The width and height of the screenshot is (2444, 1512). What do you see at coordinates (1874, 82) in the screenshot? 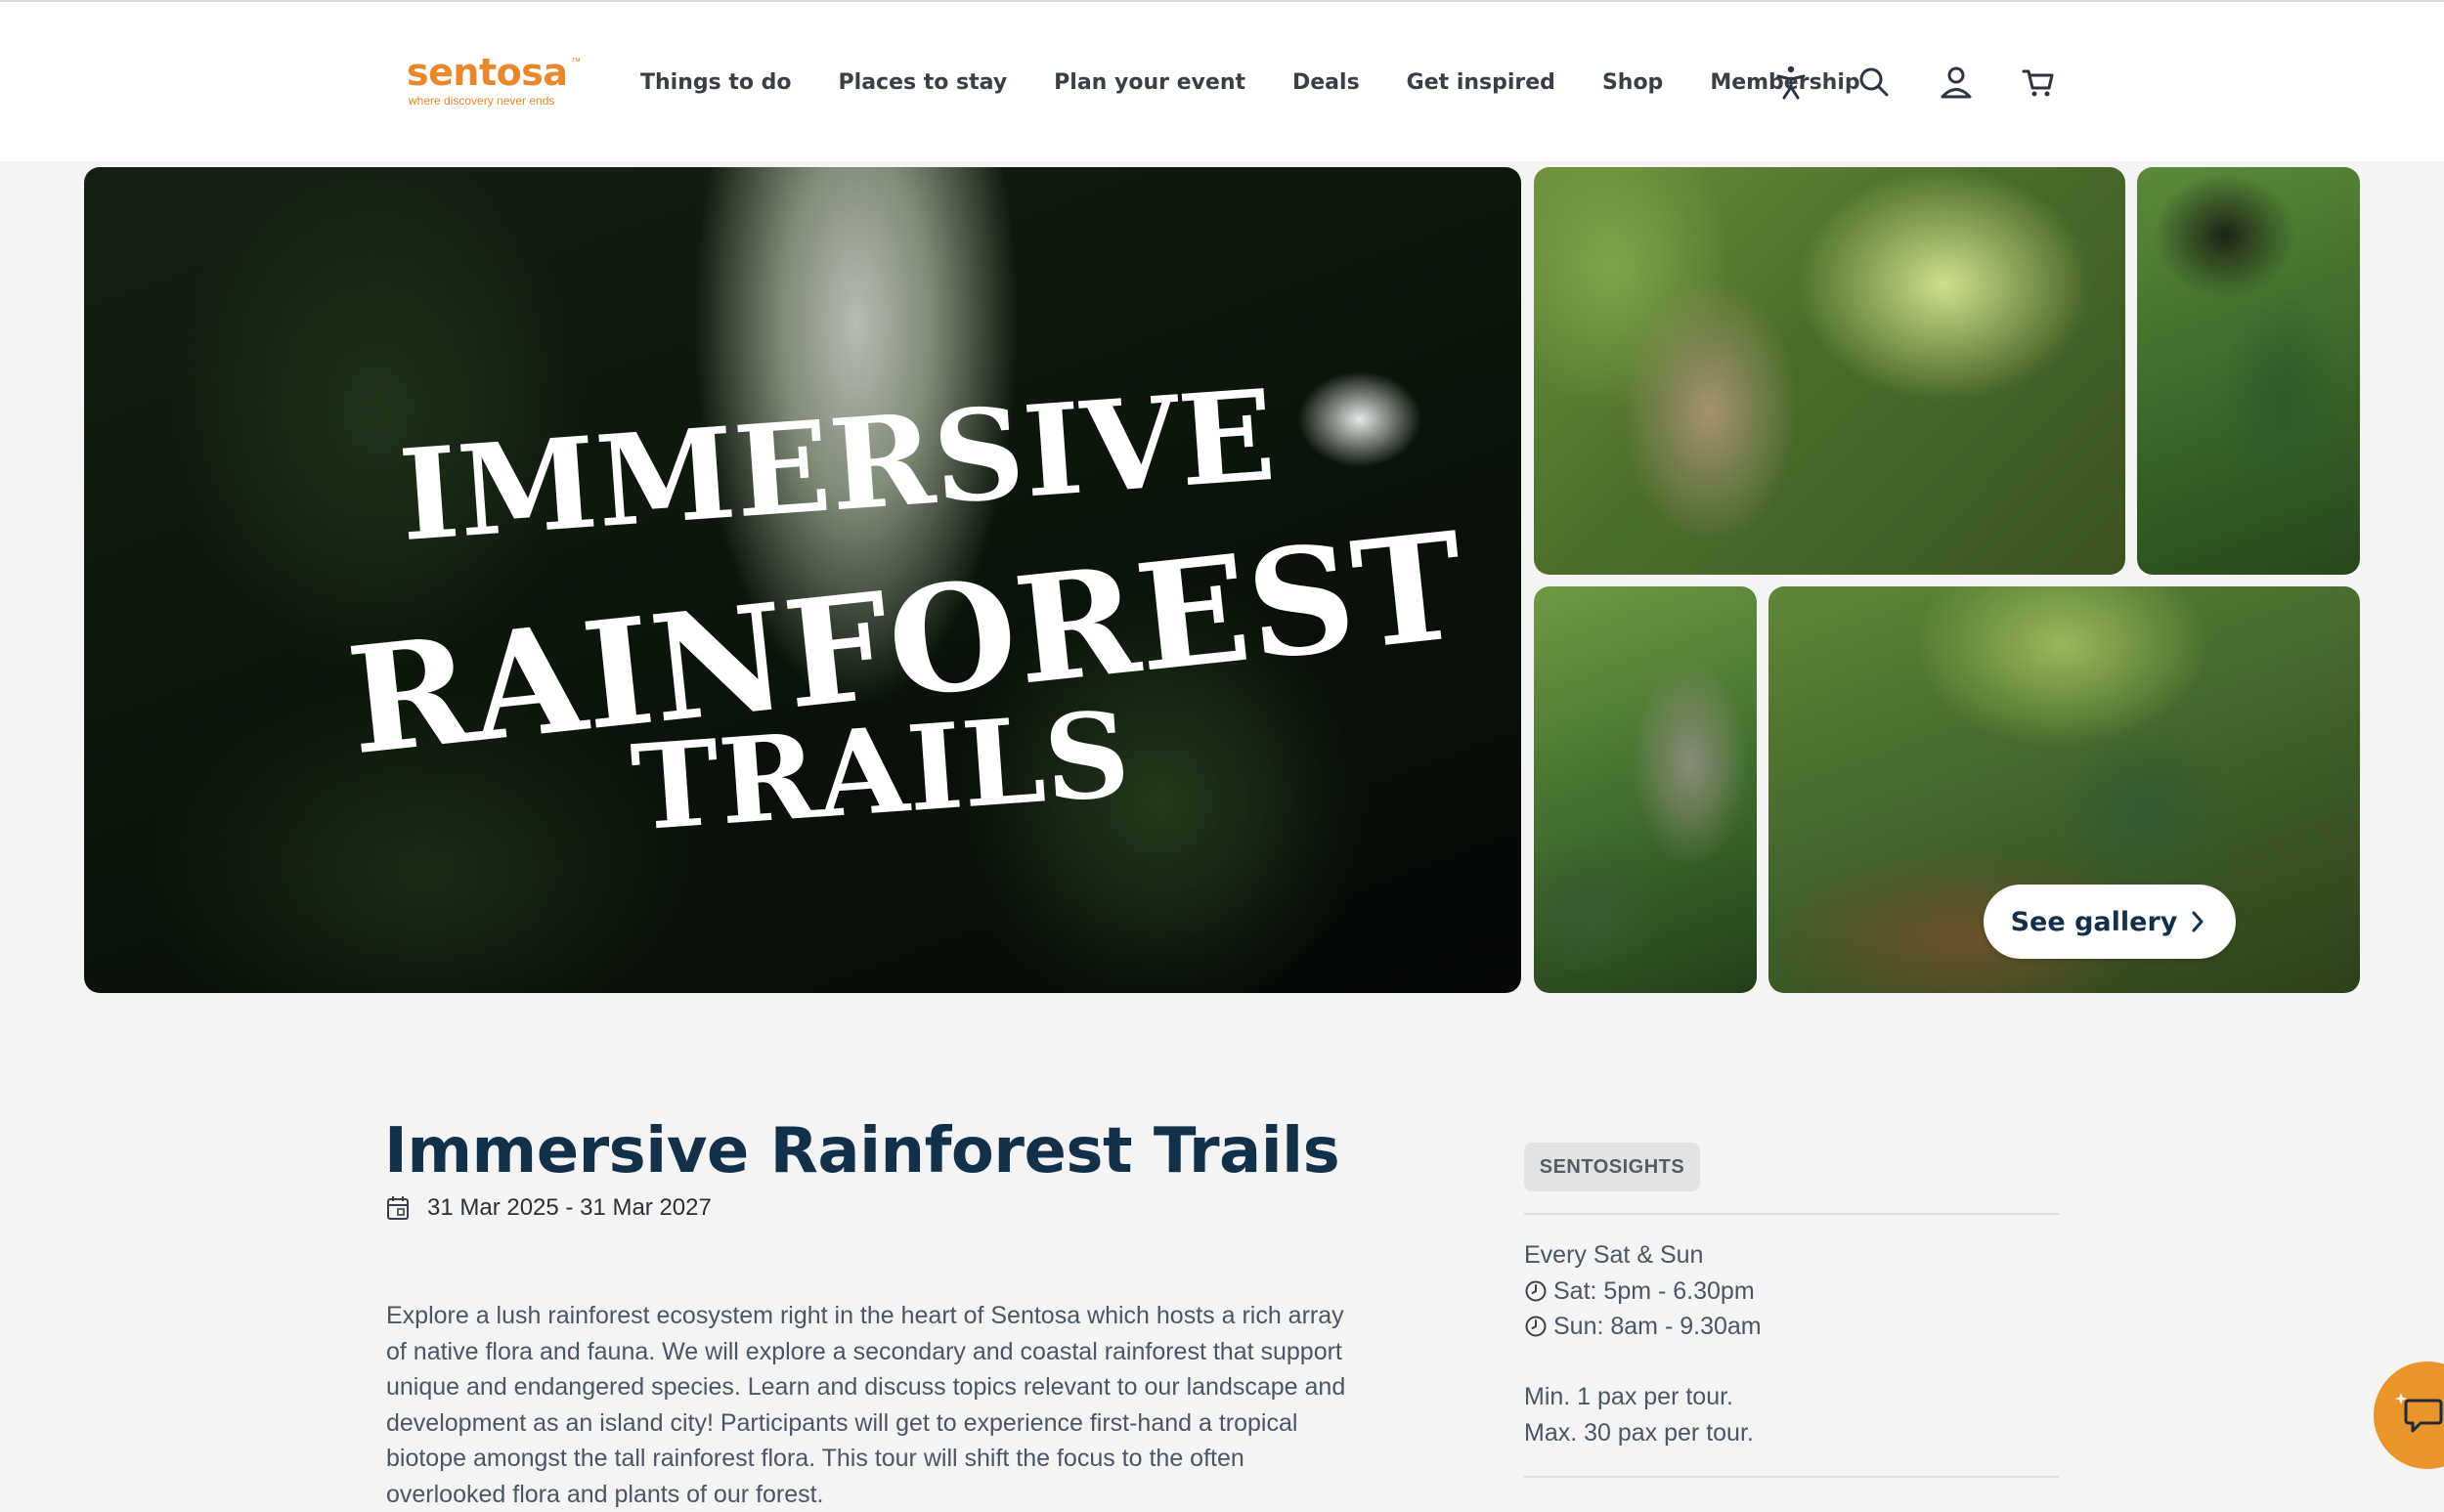
I see `search-icon` at bounding box center [1874, 82].